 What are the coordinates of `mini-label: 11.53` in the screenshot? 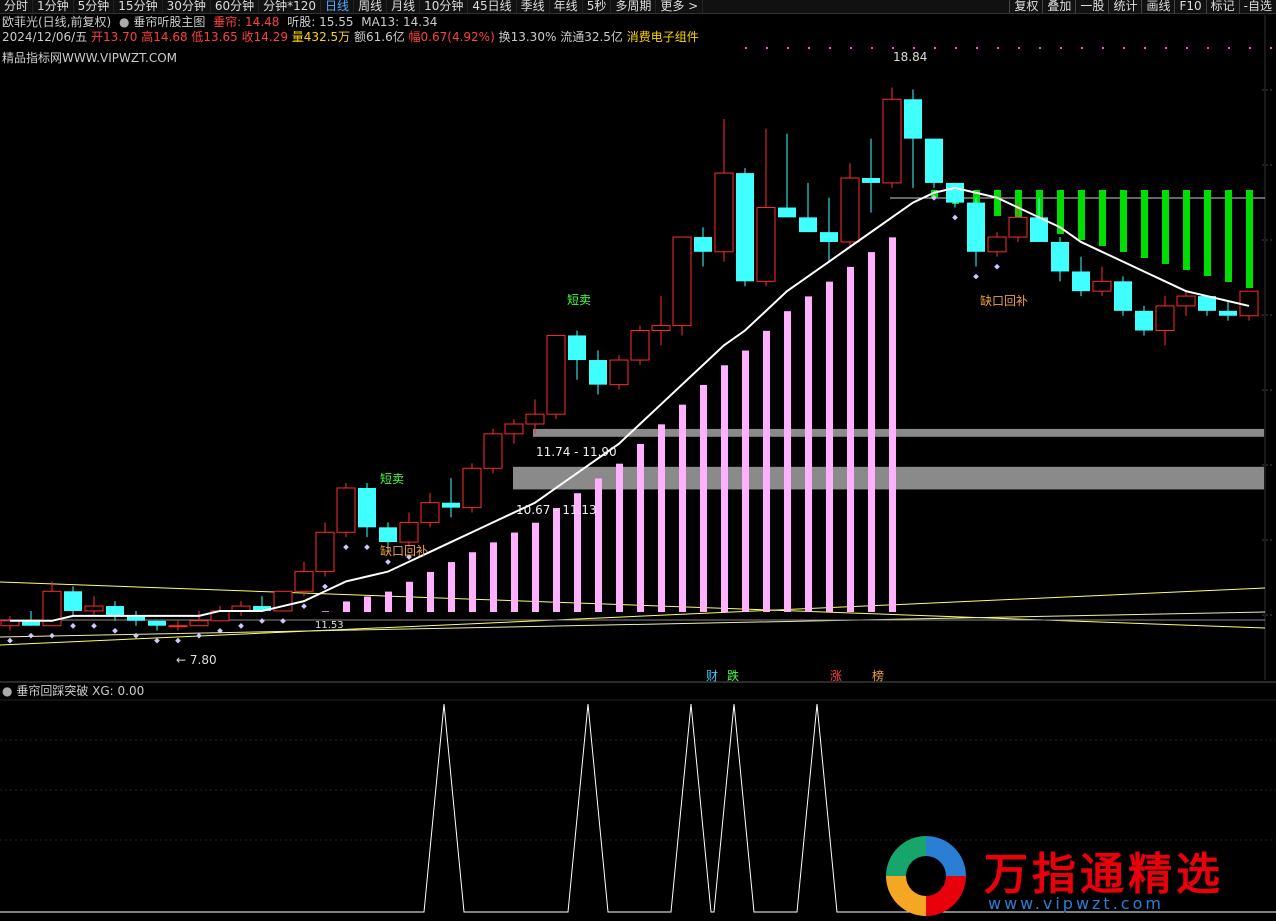 It's located at (329, 625).